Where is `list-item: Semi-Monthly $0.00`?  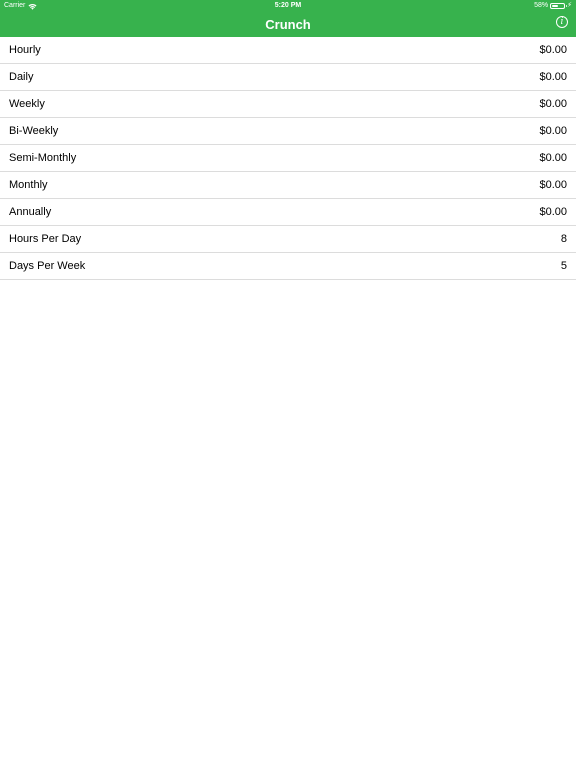
list-item: Semi-Monthly $0.00 is located at coordinates (288, 158).